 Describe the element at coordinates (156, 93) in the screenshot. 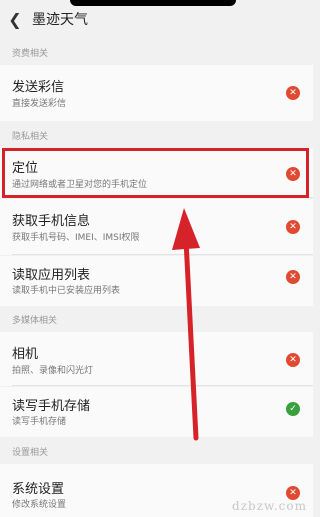

I see `permission-row-send-mms: 发送彩信 直接发送彩信 ✕` at that location.